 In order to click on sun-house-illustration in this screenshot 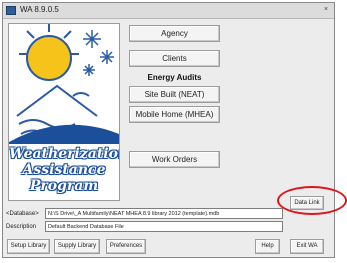, I will do `click(64, 84)`.